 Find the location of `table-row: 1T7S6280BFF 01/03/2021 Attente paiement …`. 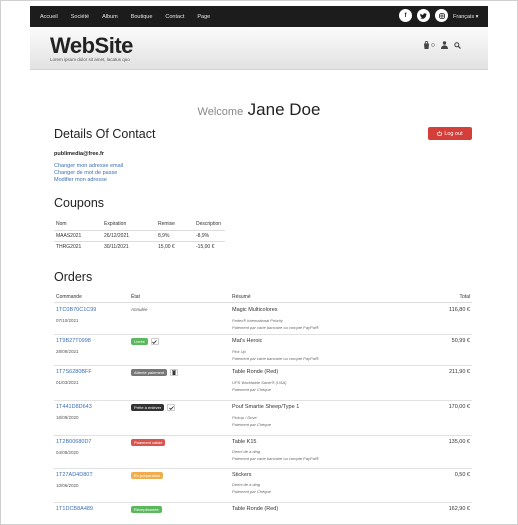

table-row: 1T7S6280BFF 01/03/2021 Attente paiement … is located at coordinates (263, 384).